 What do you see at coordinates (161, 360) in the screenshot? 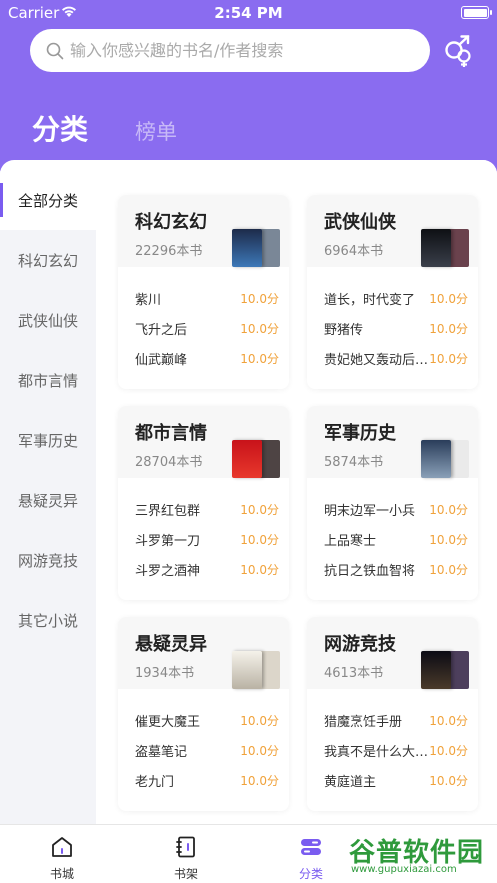
I see `book-name: 仙武巅峰` at bounding box center [161, 360].